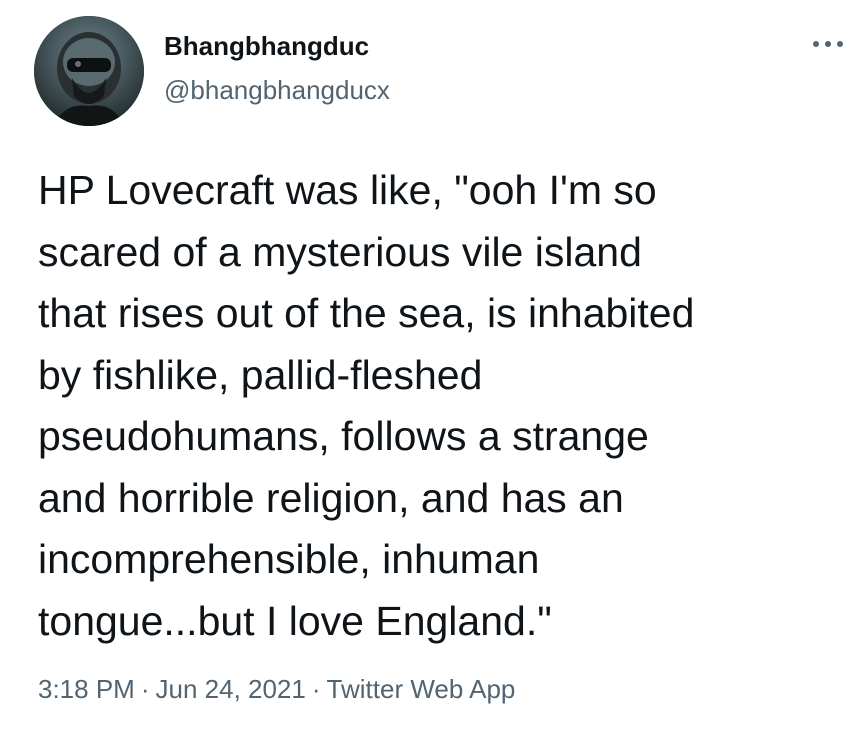  I want to click on tweet-source: Twitter Web App, so click(421, 689).